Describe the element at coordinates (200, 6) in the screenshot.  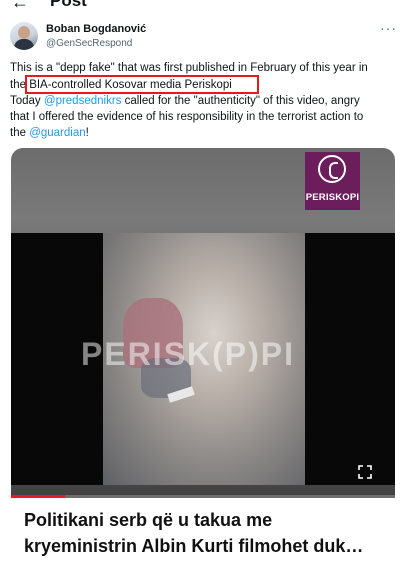
I see `top-bar: ← Post` at that location.